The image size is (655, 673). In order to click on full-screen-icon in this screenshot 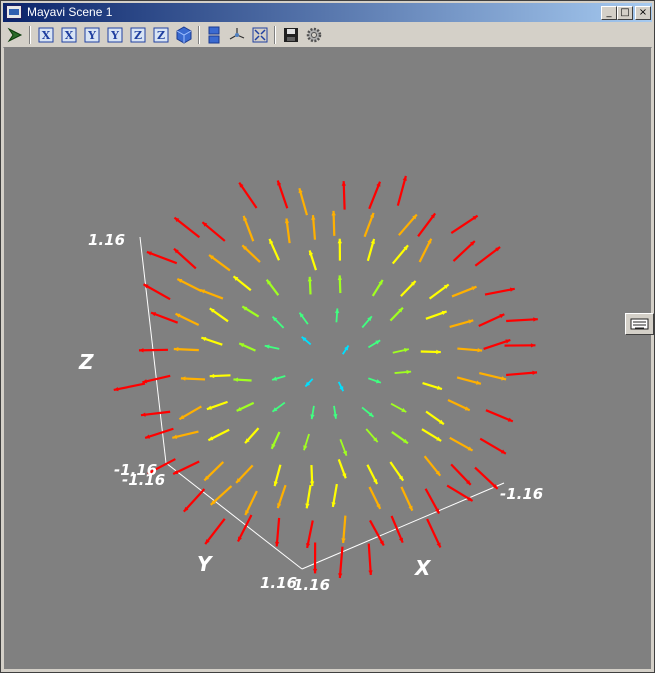, I will do `click(260, 35)`.